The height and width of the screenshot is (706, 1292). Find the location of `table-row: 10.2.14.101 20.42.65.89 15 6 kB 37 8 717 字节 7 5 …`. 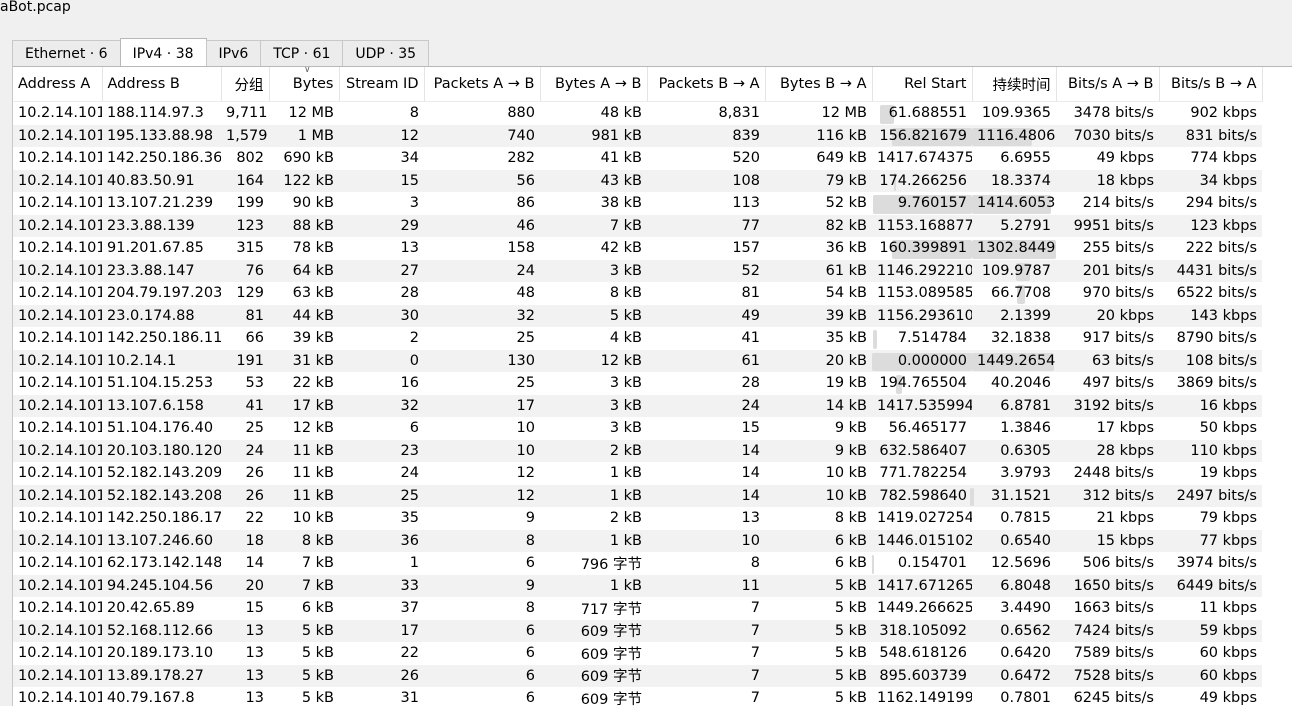

table-row: 10.2.14.101 20.42.65.89 15 6 kB 37 8 717 字节 7 5 … is located at coordinates (637, 608).